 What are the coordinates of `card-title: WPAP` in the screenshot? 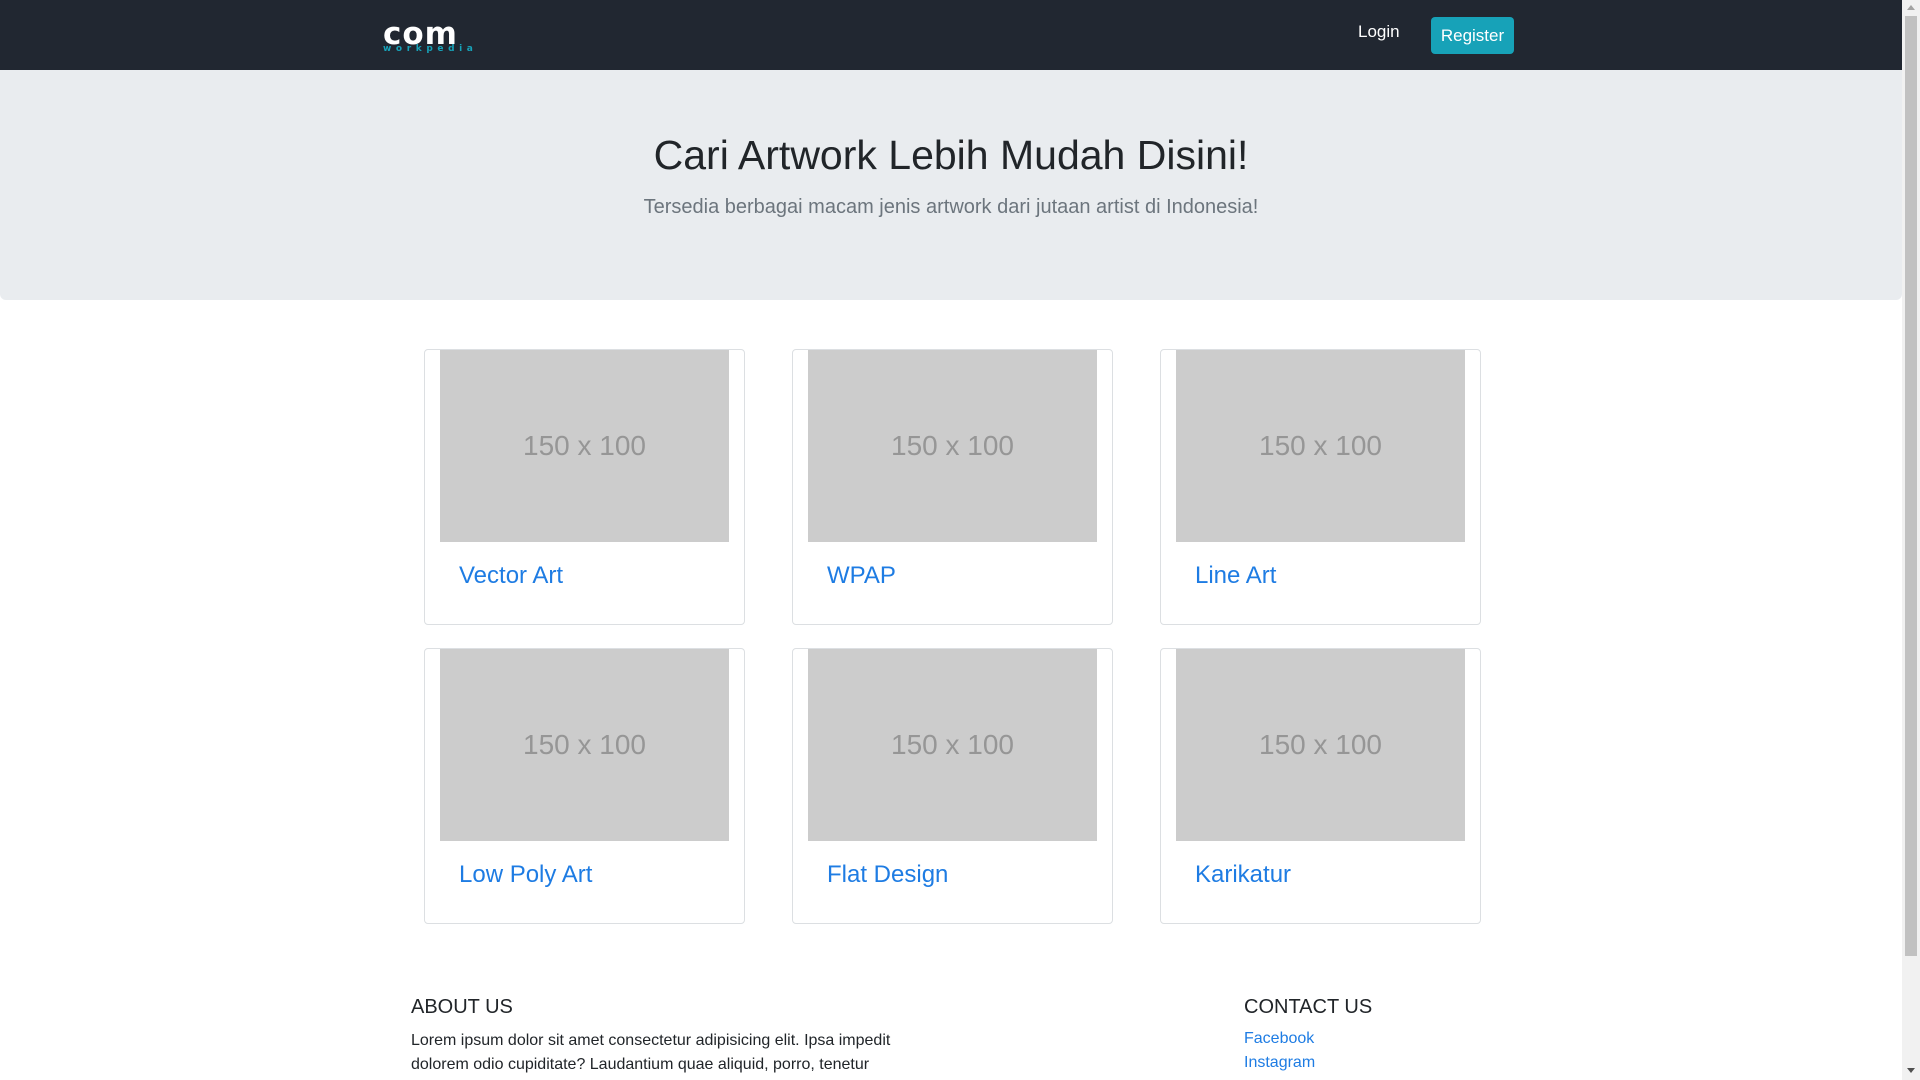 It's located at (861, 576).